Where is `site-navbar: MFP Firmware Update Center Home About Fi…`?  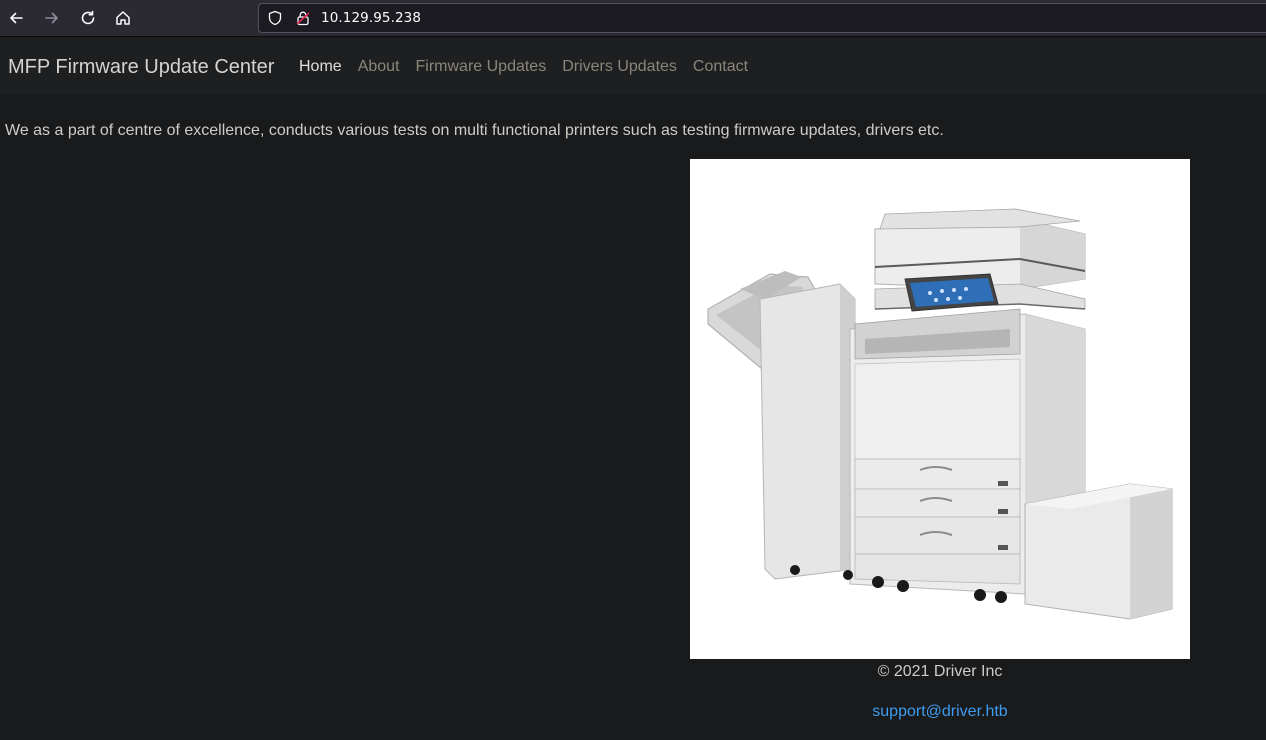
site-navbar: MFP Firmware Update Center Home About Fi… is located at coordinates (633, 66).